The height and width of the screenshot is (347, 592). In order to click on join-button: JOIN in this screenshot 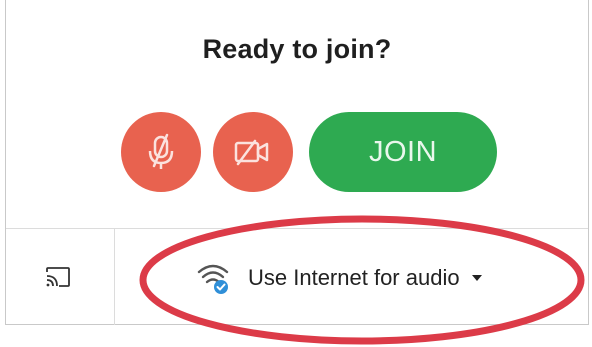, I will do `click(403, 152)`.